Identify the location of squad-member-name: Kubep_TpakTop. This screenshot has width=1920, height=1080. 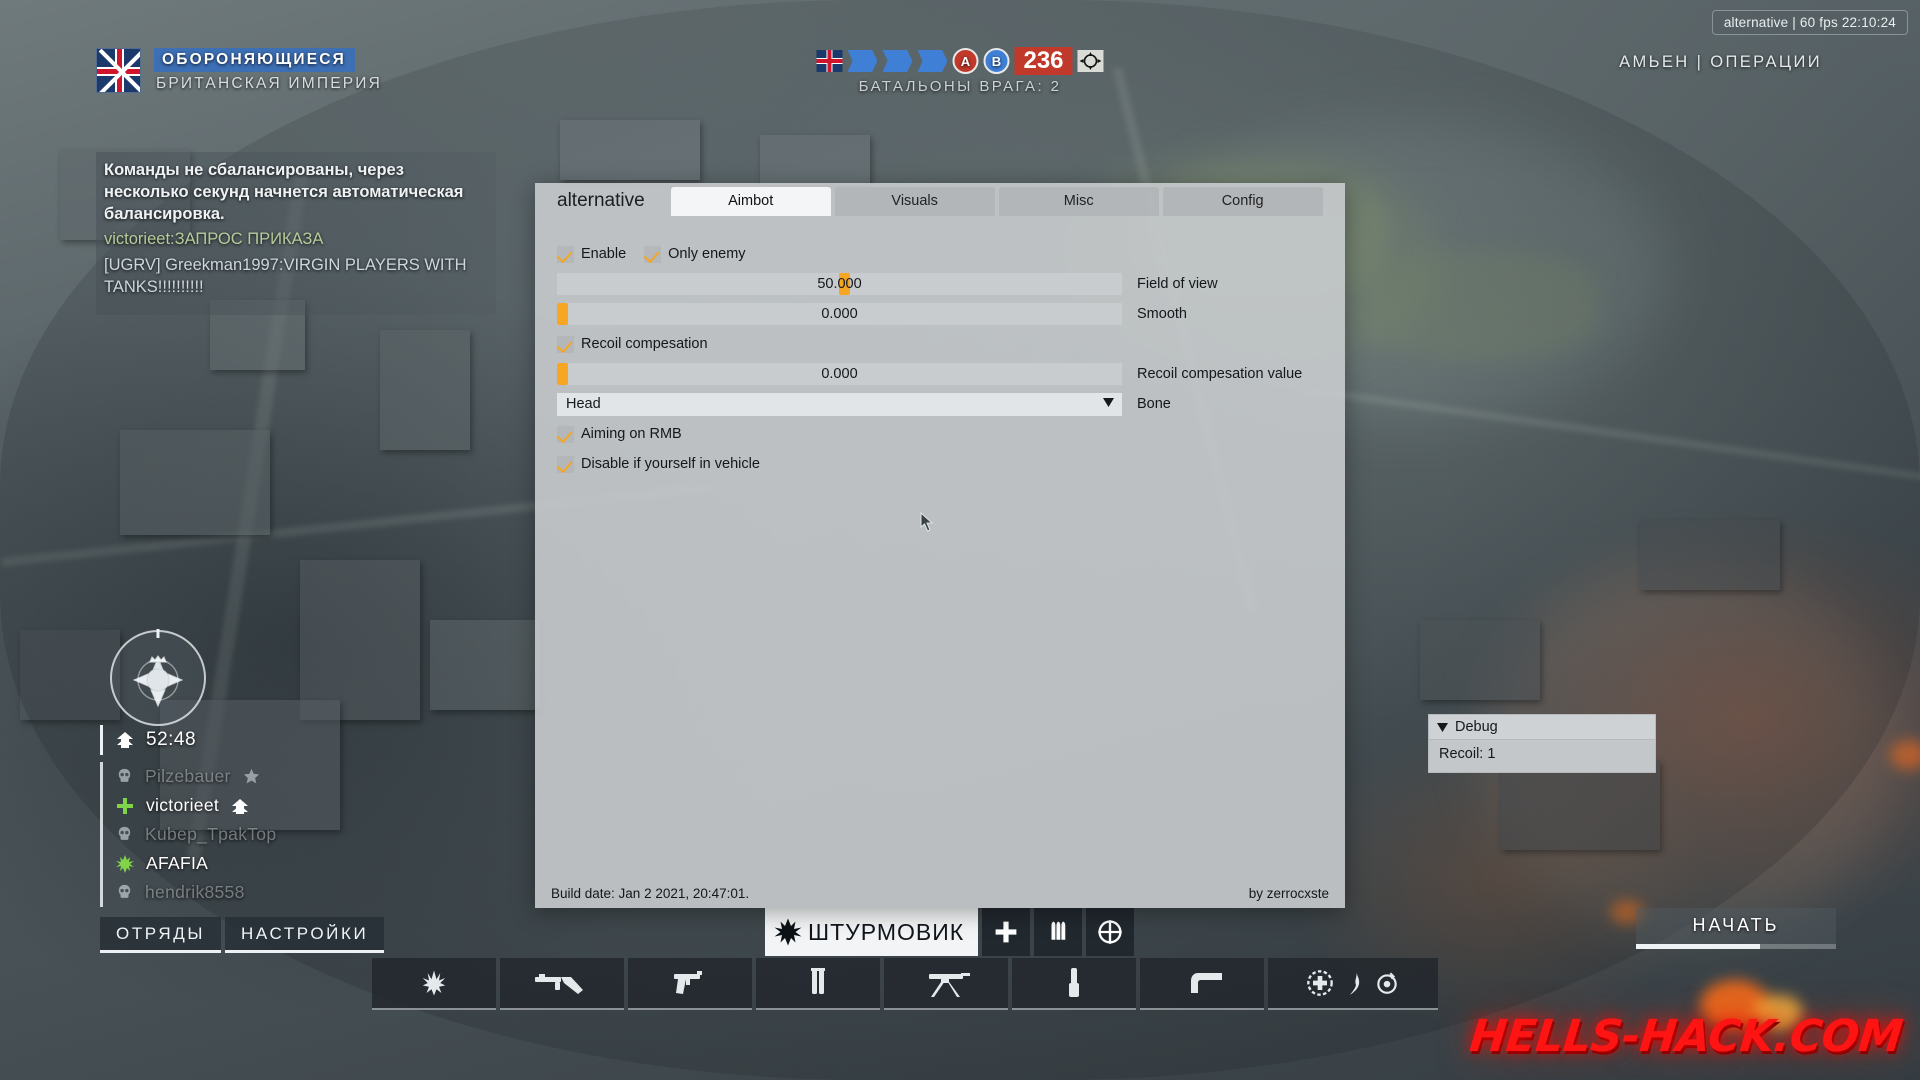
(211, 834).